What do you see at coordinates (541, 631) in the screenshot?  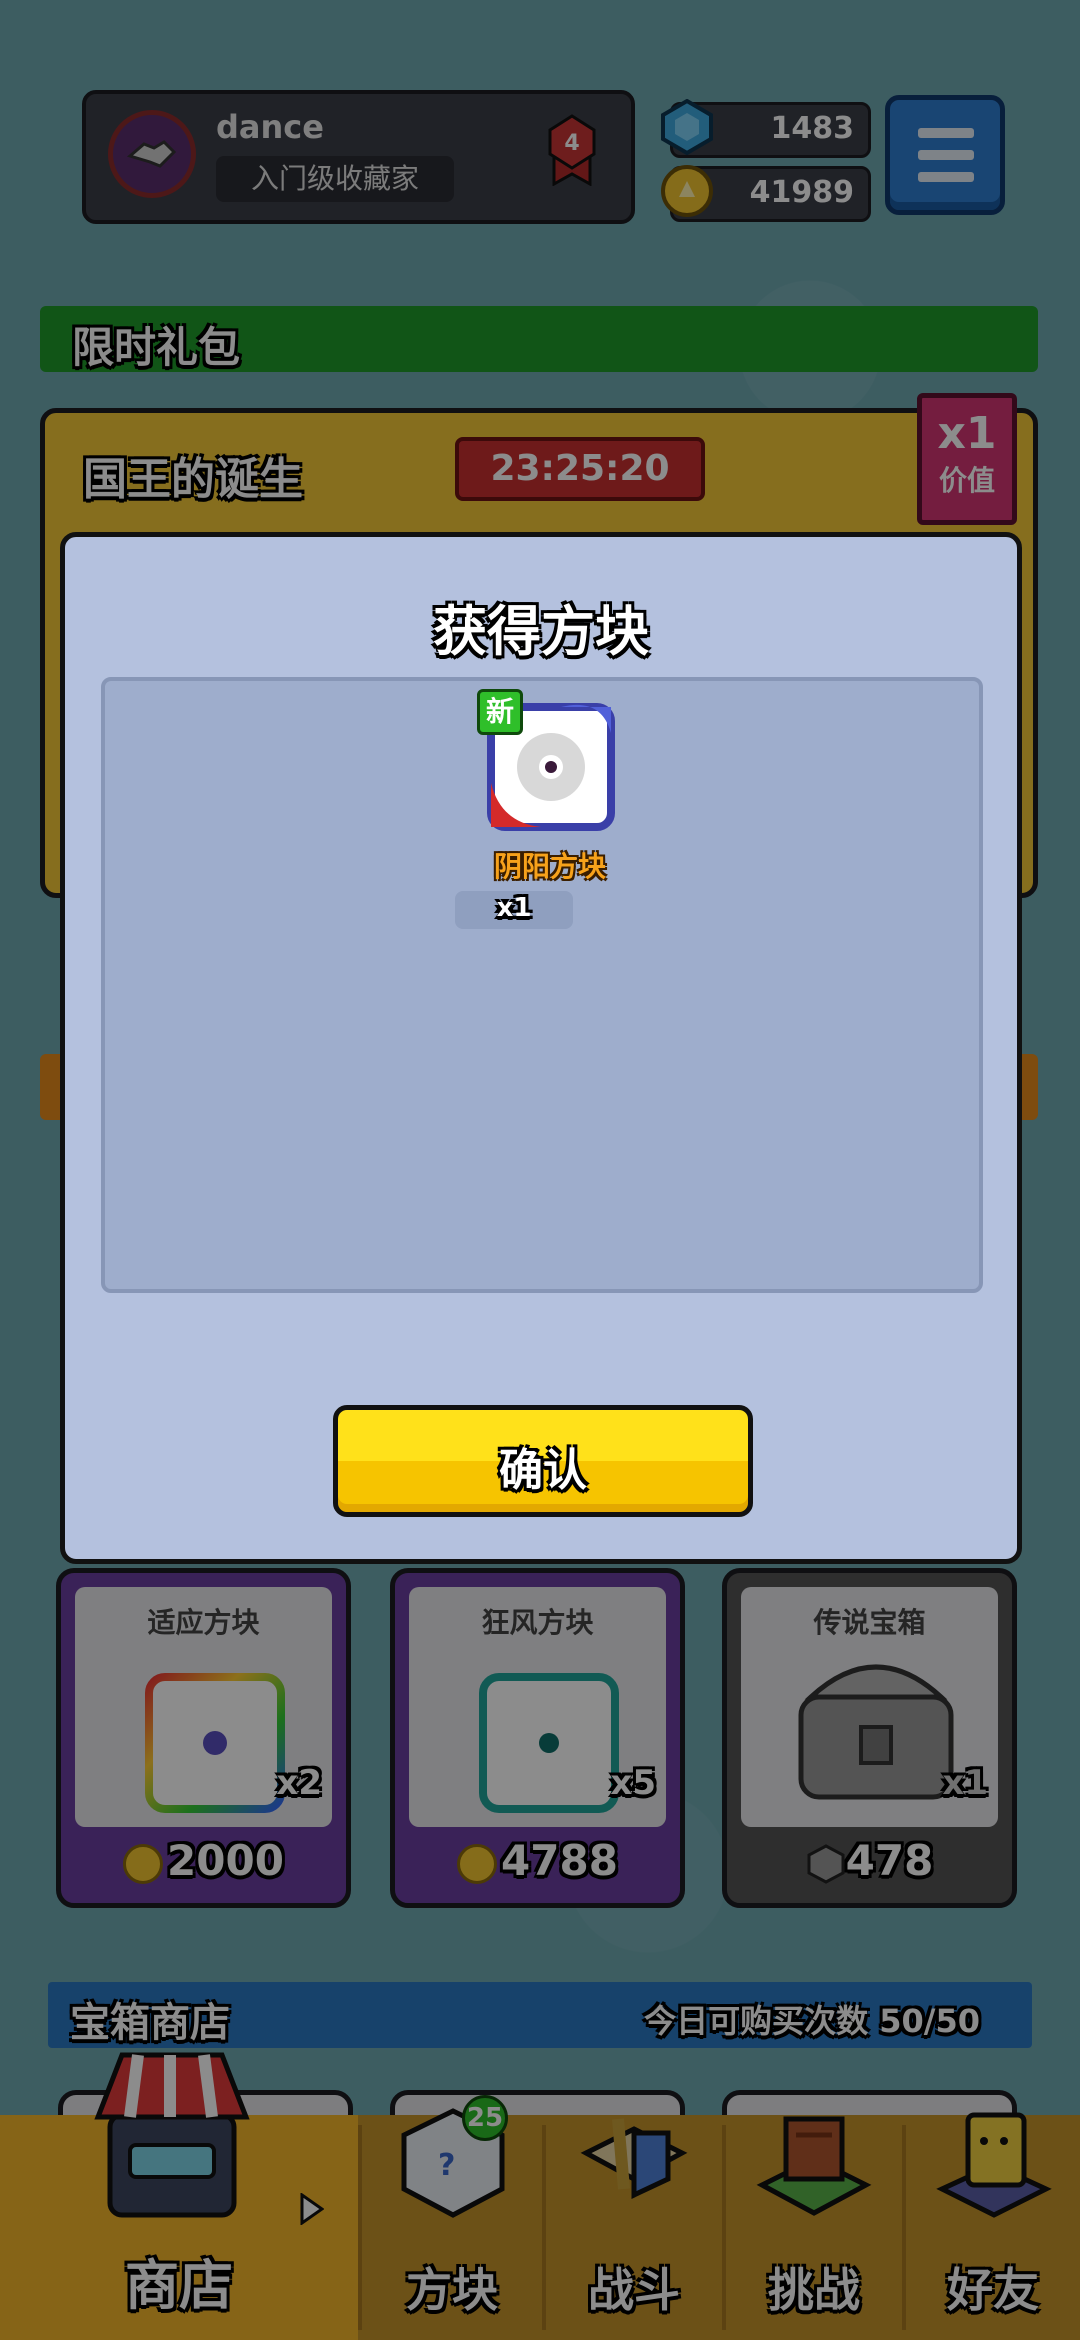 I see `dialog-title: 获得方块` at bounding box center [541, 631].